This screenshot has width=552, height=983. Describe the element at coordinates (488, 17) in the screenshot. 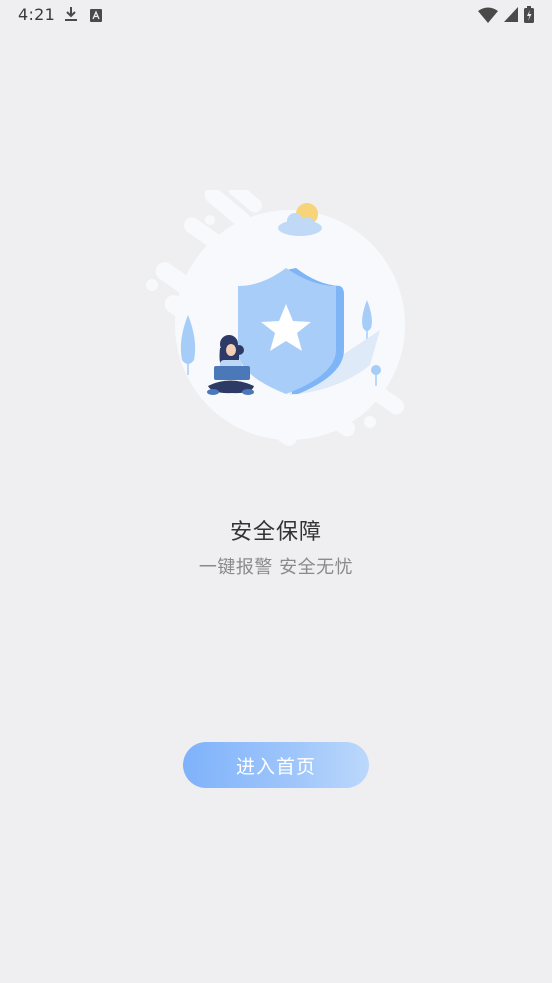

I see `wifi-icon` at that location.